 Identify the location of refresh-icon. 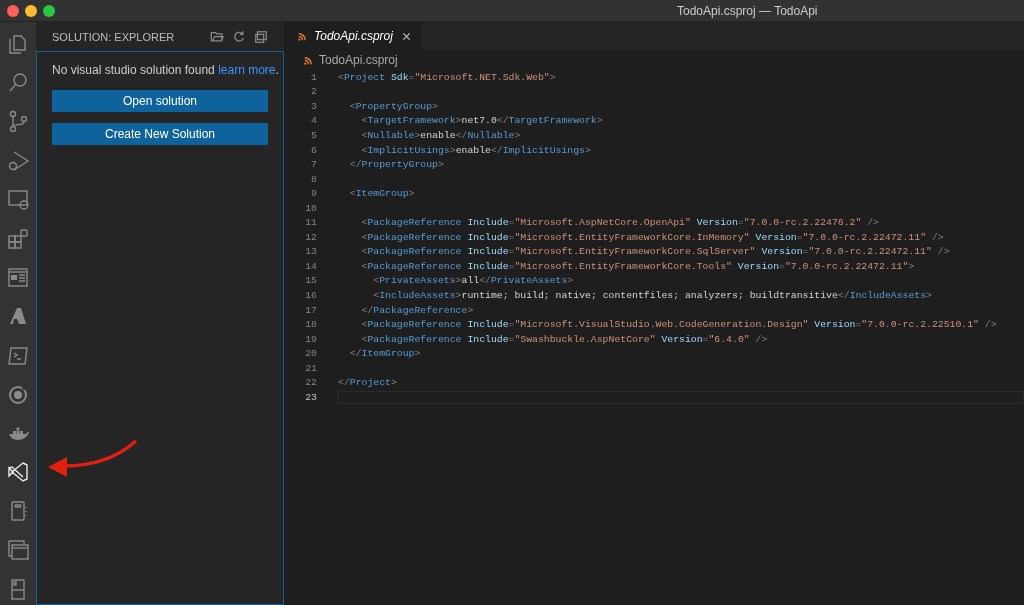
(239, 36).